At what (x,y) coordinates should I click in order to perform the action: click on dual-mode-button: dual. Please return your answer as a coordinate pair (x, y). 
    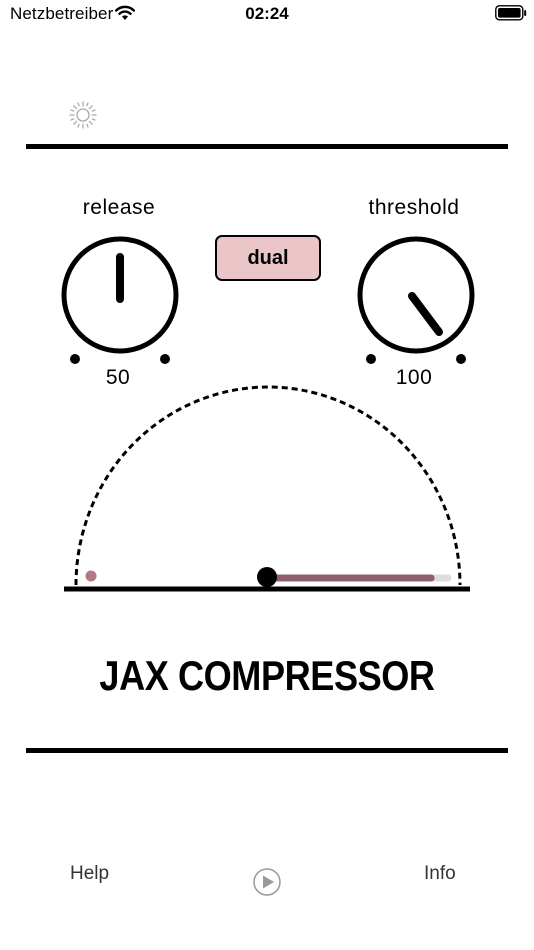
    Looking at the image, I should click on (268, 258).